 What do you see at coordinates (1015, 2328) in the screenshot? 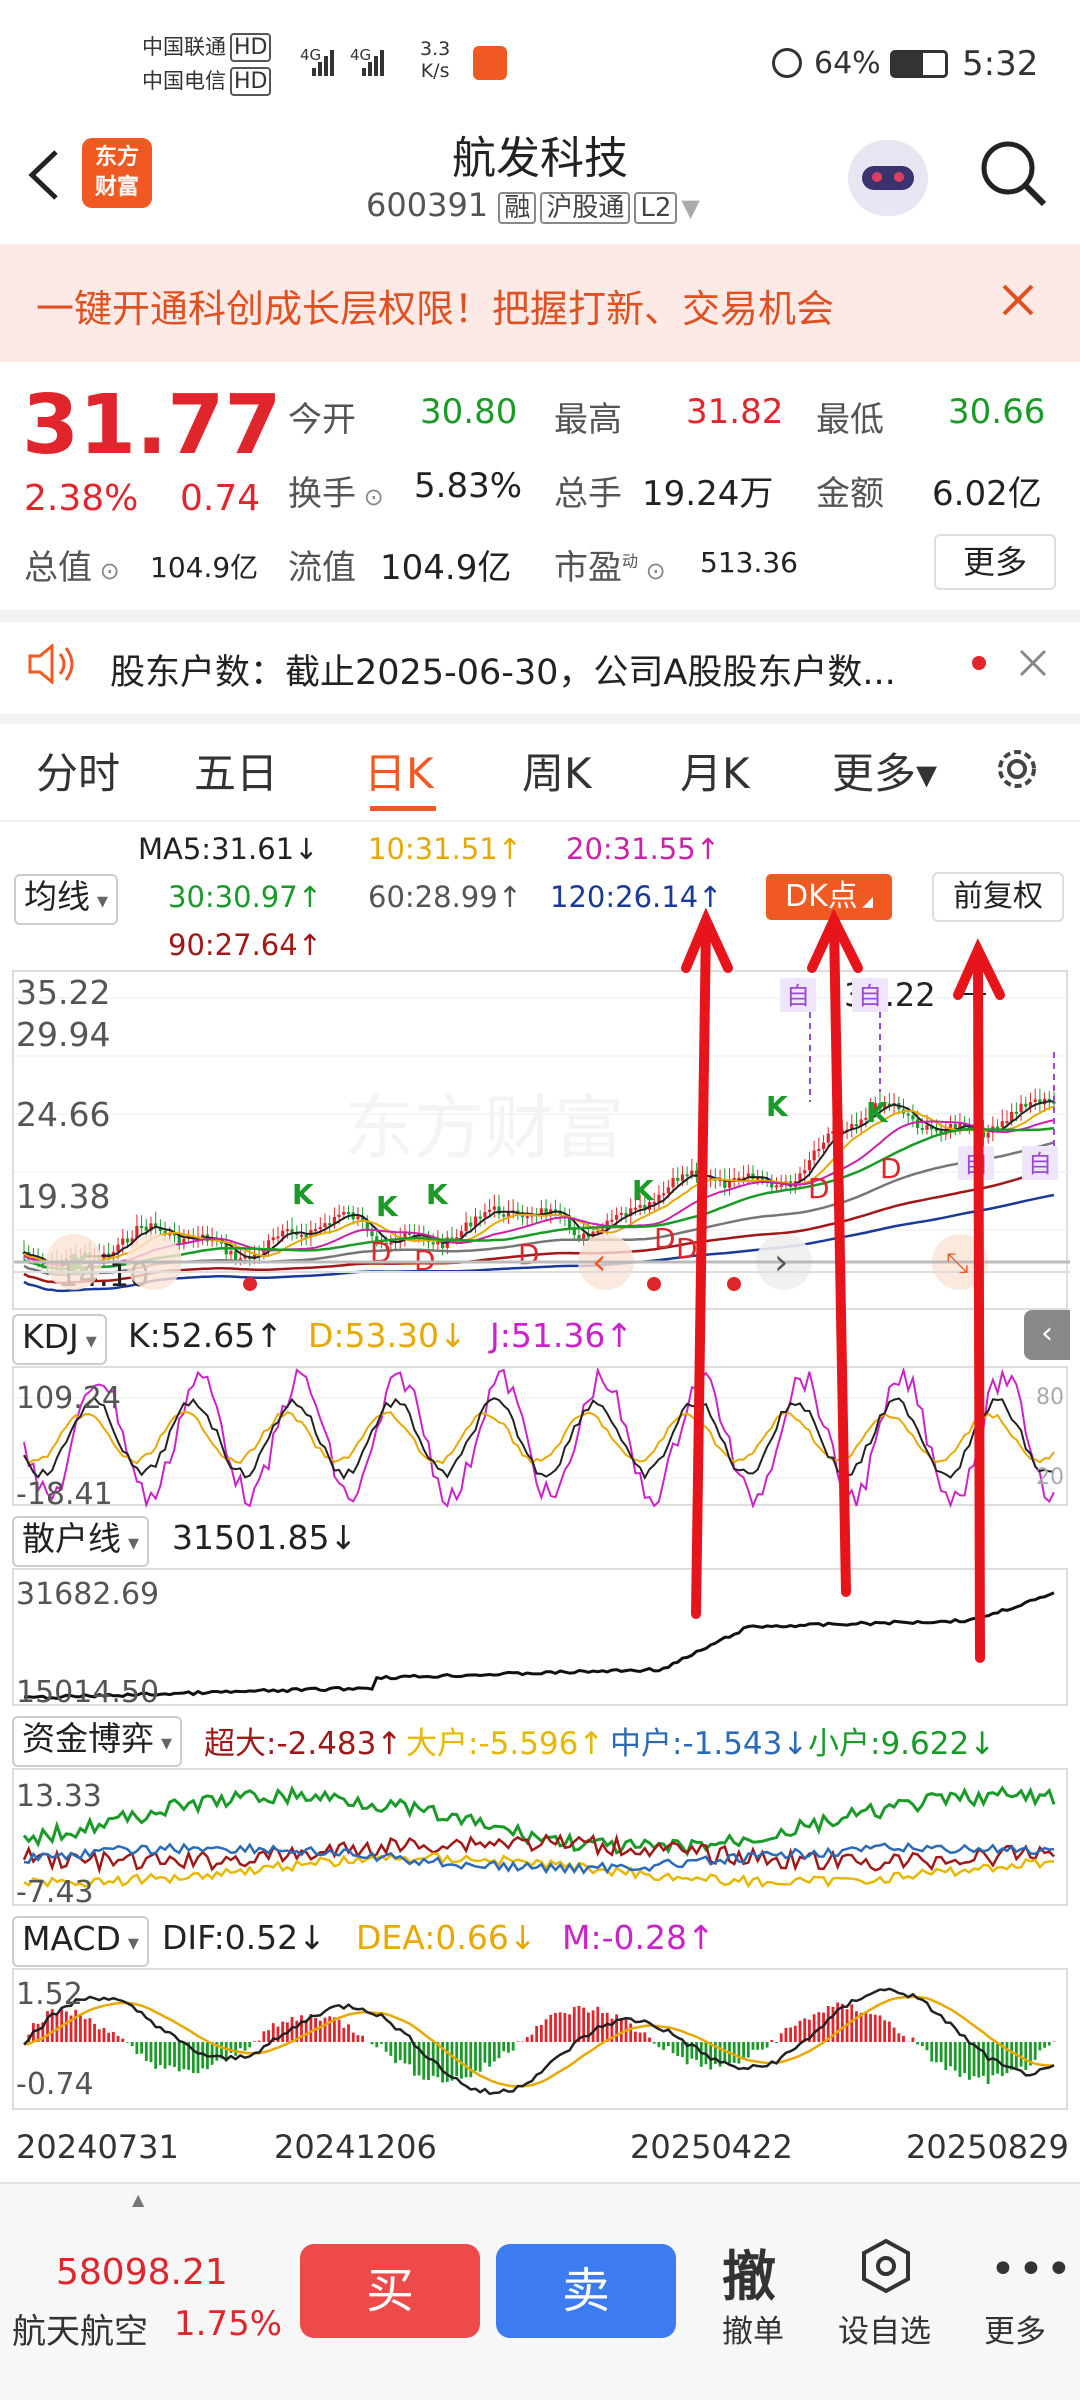
I see `more-label: 更多` at bounding box center [1015, 2328].